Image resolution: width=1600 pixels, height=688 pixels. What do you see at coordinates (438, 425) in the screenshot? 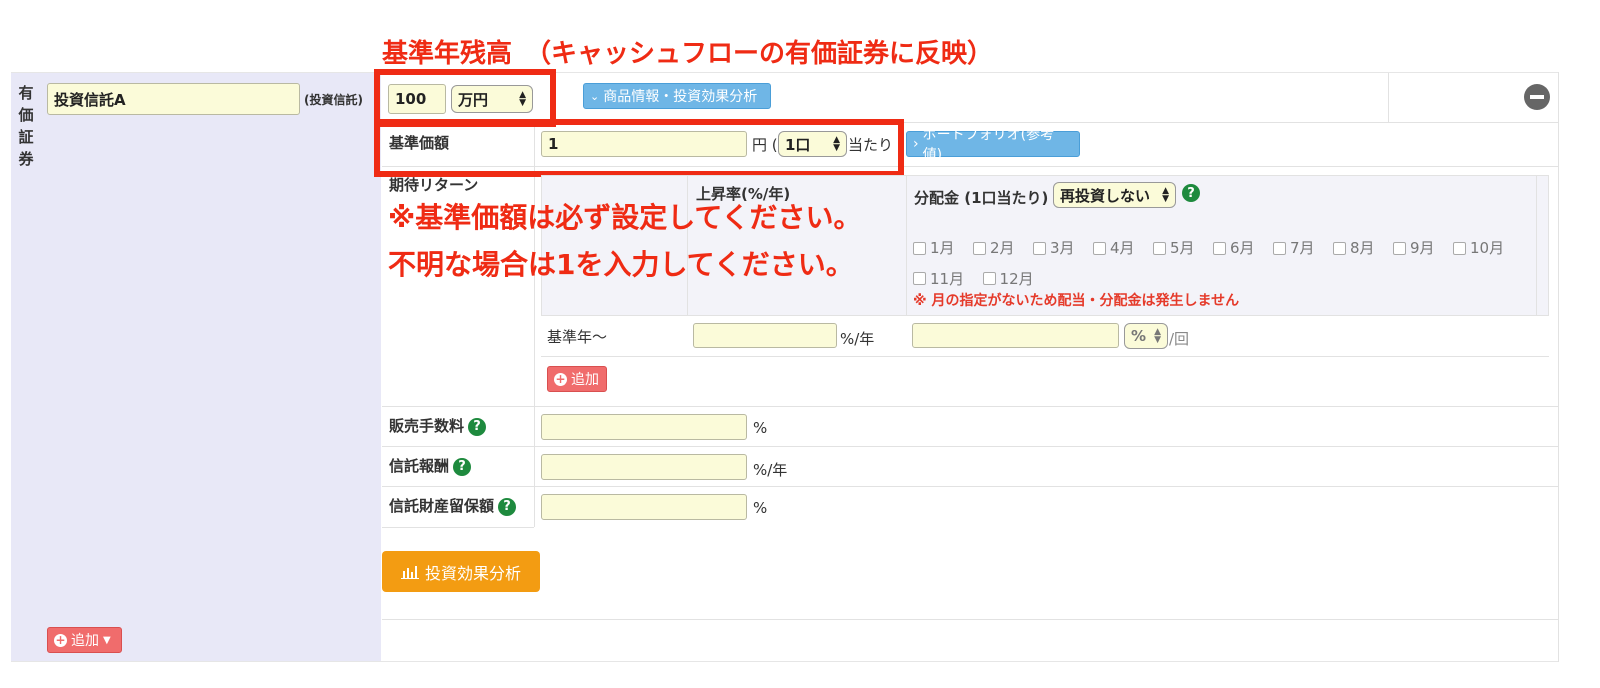
I see `sales-fee-label: 販売手数料?` at bounding box center [438, 425].